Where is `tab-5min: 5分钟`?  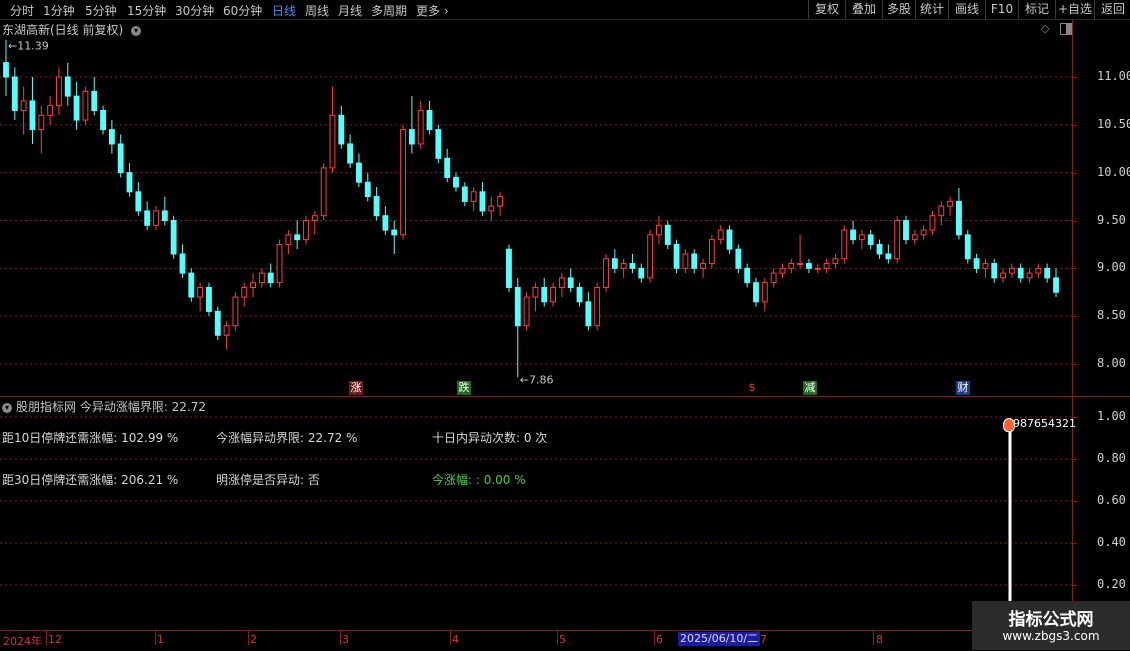 tab-5min: 5分钟 is located at coordinates (101, 10).